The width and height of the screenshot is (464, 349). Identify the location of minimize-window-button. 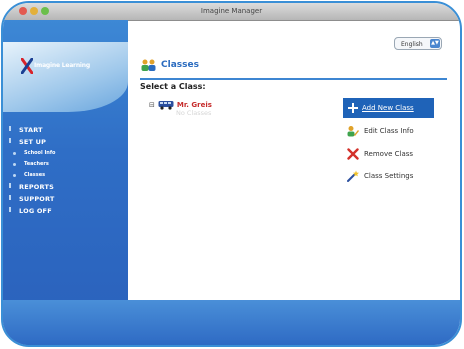
(34, 11).